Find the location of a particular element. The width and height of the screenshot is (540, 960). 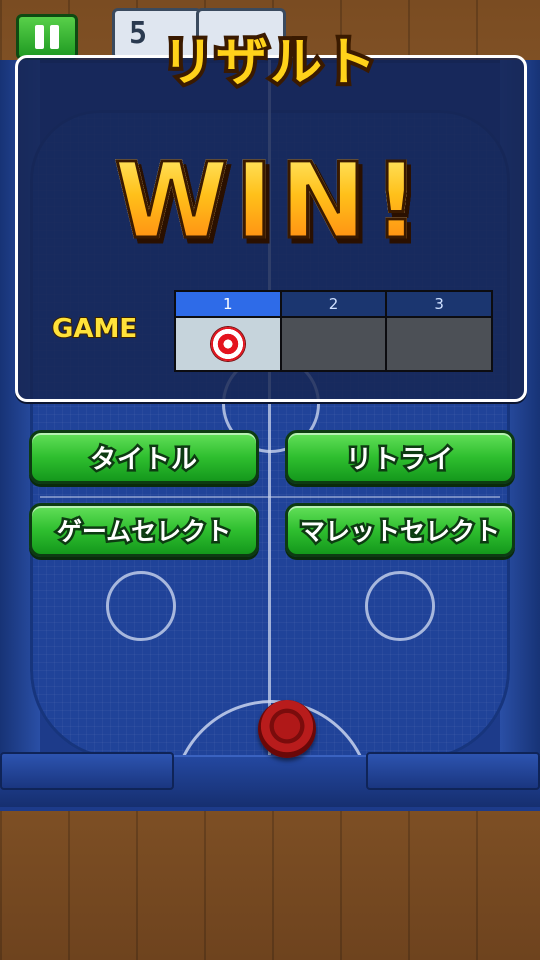

table-faceoff-circle-right is located at coordinates (400, 606).